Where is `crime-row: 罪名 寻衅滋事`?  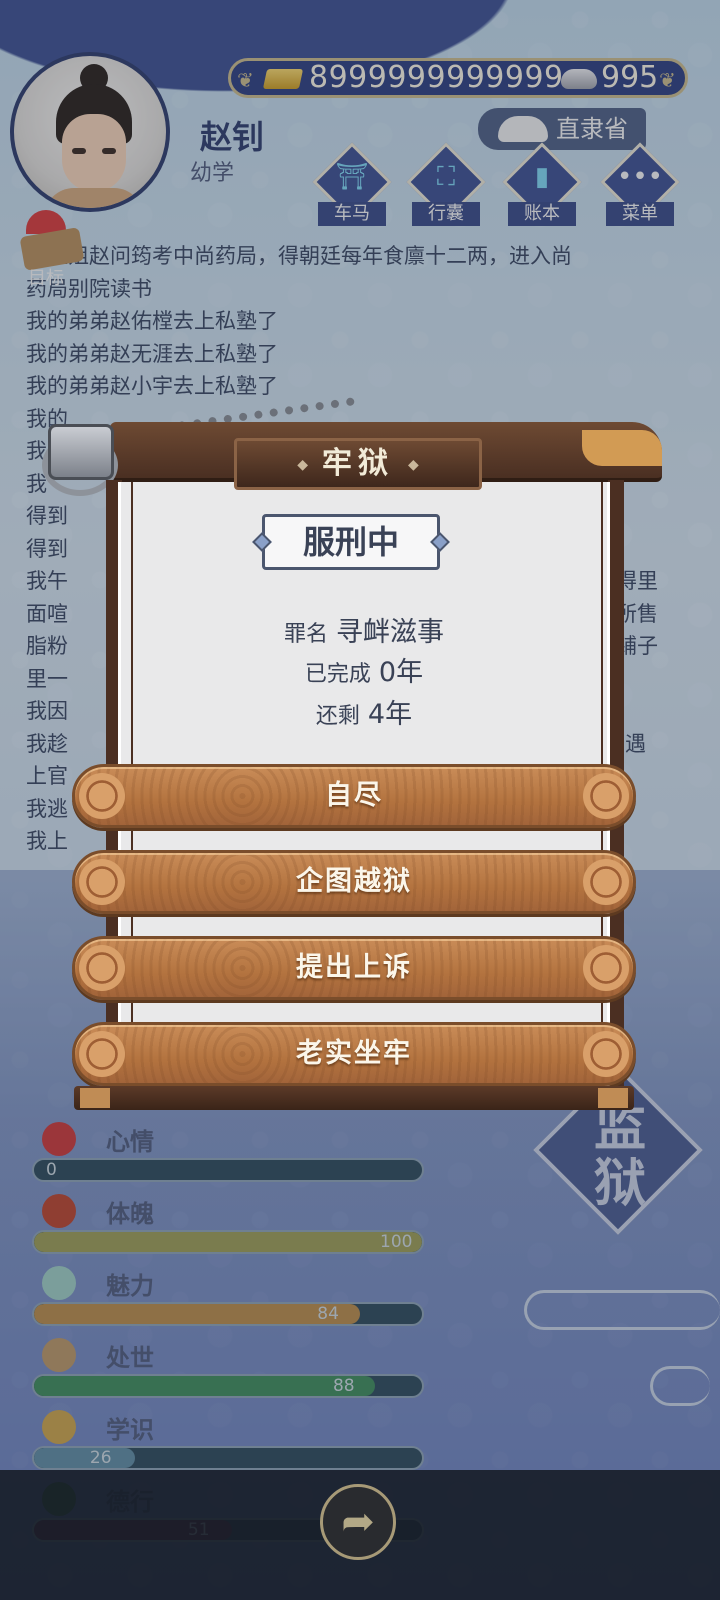
crime-row: 罪名 寻衅滋事 is located at coordinates (364, 629).